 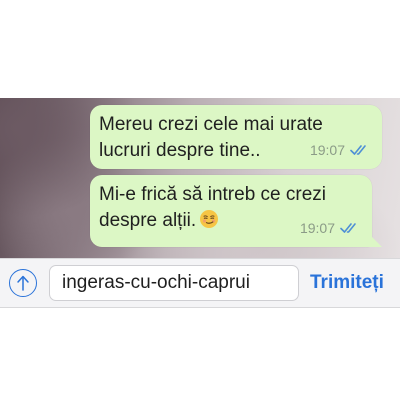 What do you see at coordinates (174, 283) in the screenshot?
I see `message-input: ingeras-cu-ochi-caprui` at bounding box center [174, 283].